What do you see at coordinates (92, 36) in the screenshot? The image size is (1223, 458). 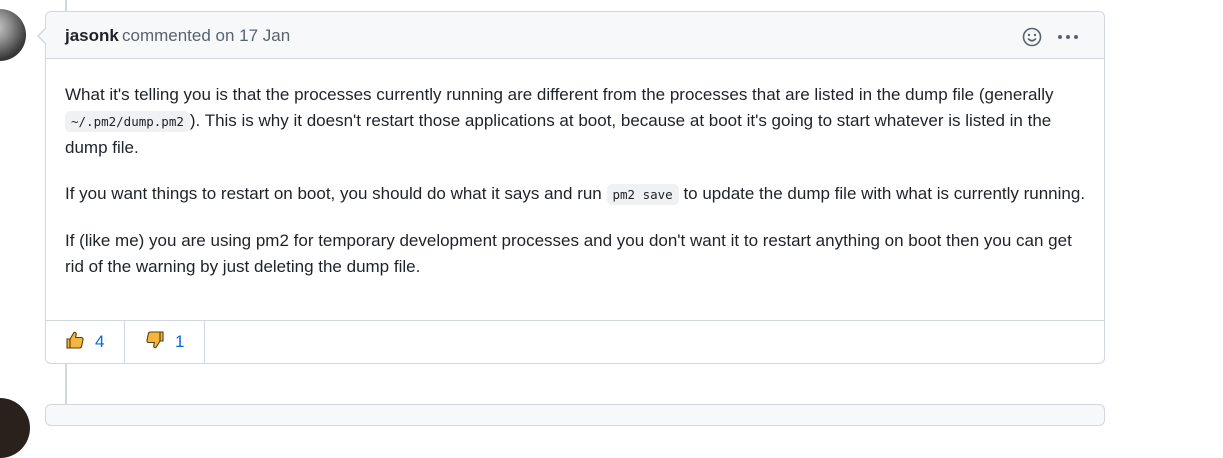 I see `comment-author: jasonk` at bounding box center [92, 36].